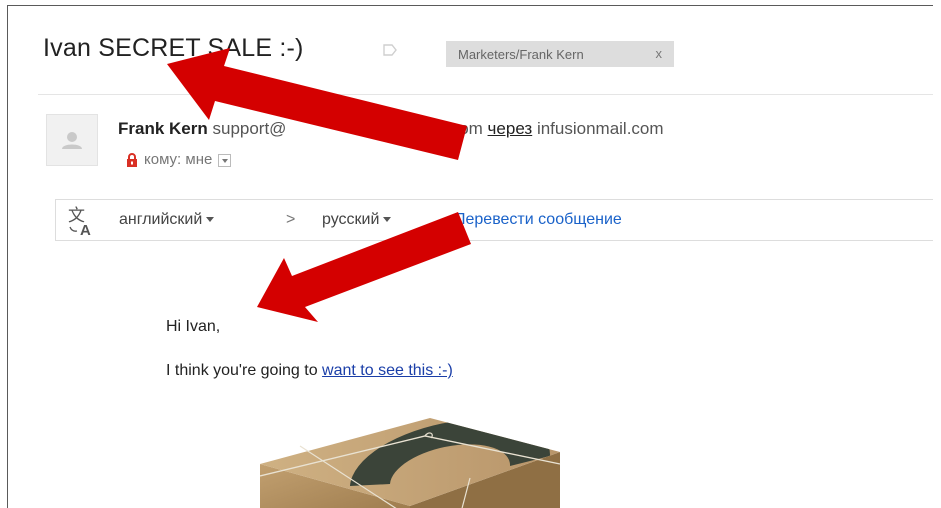 This screenshot has width=941, height=508. What do you see at coordinates (521, 54) in the screenshot?
I see `label-chip-text: Marketers/Frank Kern` at bounding box center [521, 54].